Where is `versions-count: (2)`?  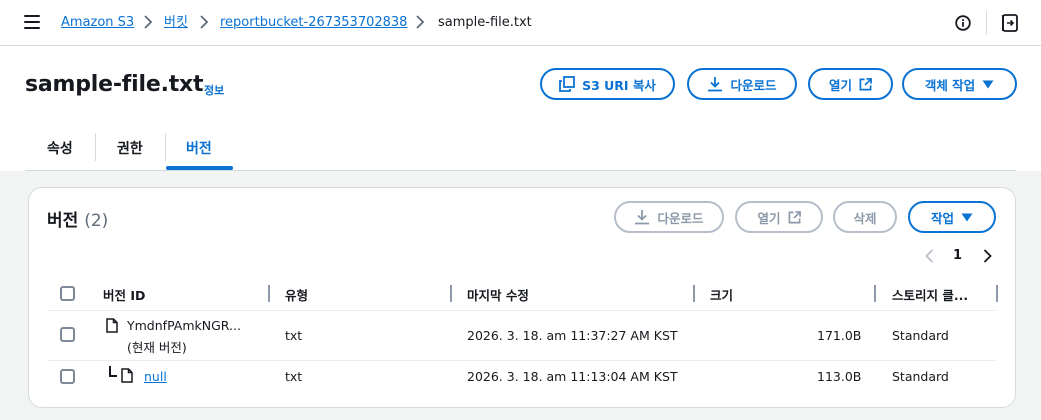
versions-count: (2) is located at coordinates (96, 221).